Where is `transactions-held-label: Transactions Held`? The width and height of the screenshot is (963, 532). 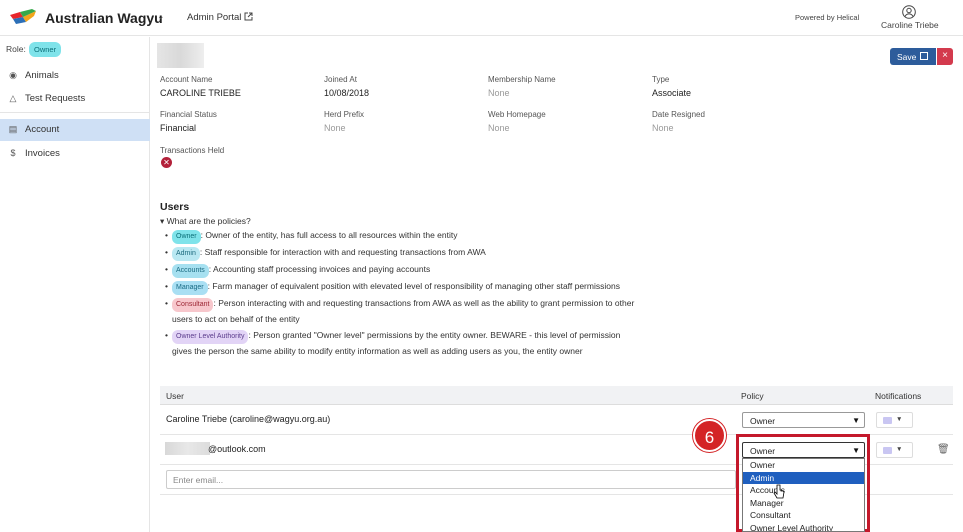
transactions-held-label: Transactions Held is located at coordinates (192, 150).